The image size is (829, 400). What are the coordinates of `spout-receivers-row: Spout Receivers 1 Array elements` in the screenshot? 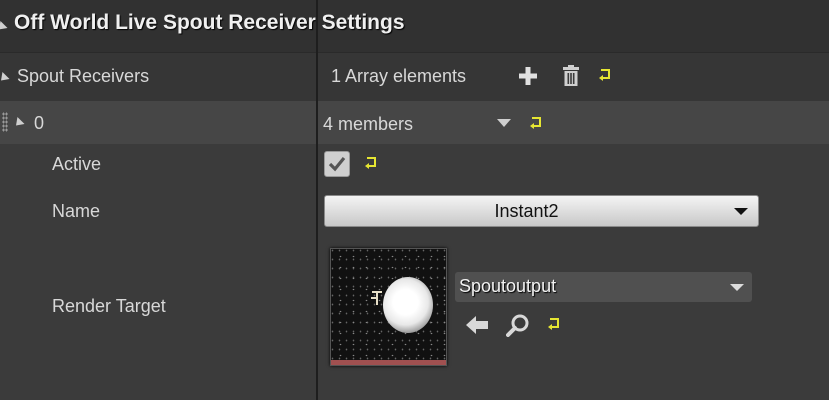 It's located at (414, 77).